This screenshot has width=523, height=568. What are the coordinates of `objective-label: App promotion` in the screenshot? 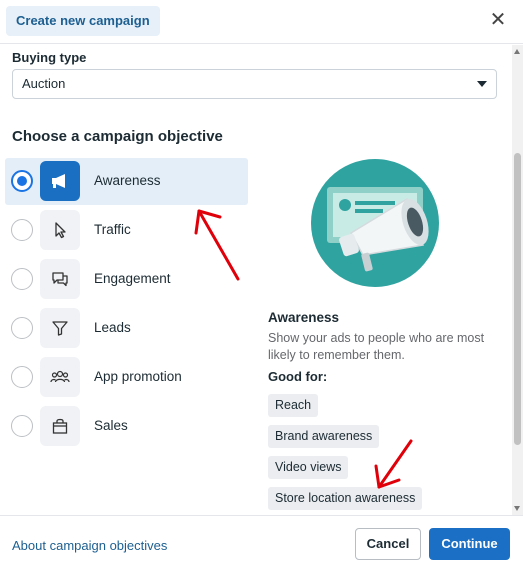 It's located at (138, 376).